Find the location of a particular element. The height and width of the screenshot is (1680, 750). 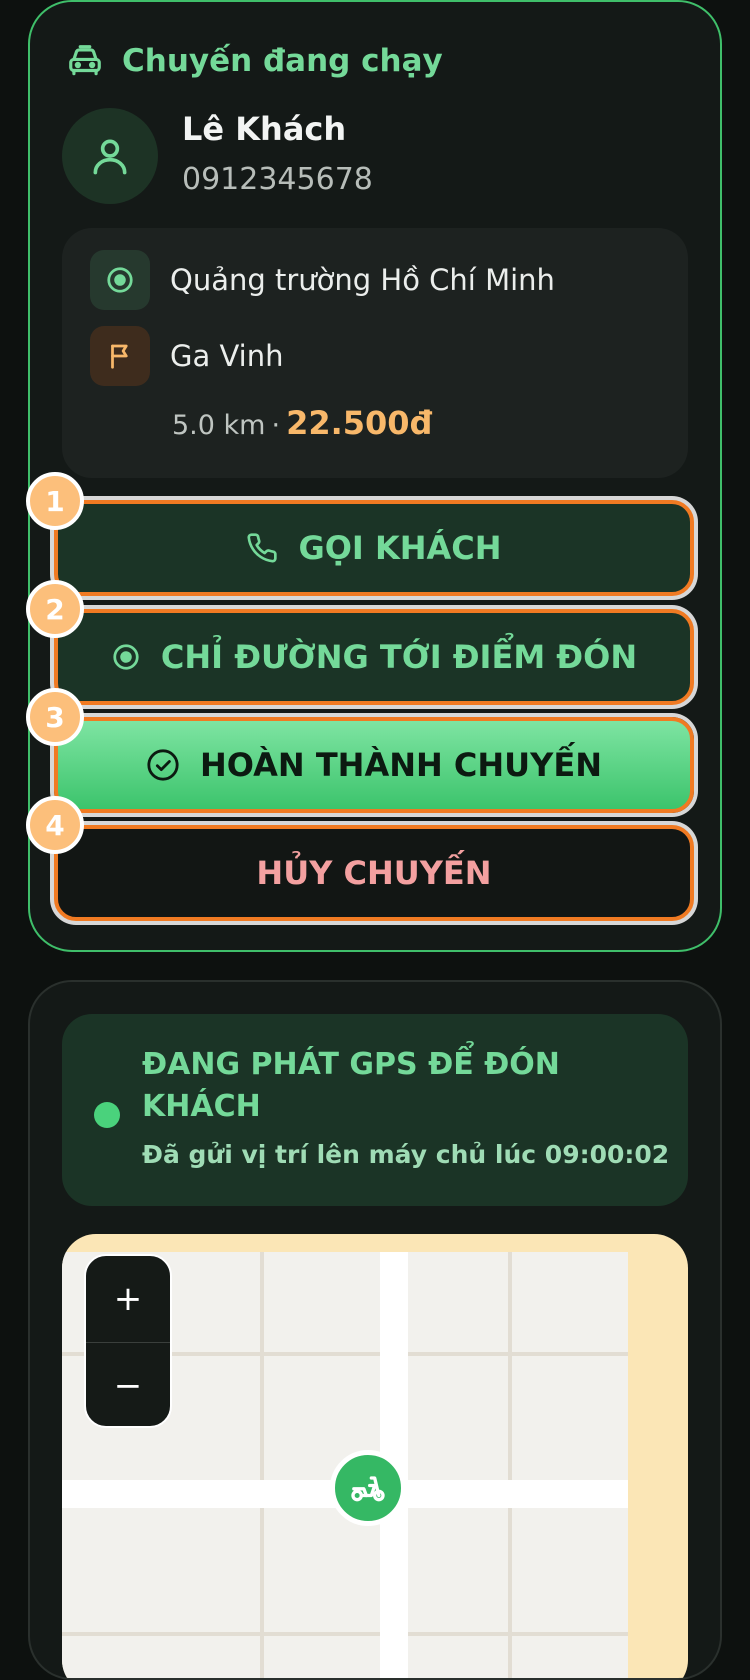

dropoff-marker is located at coordinates (120, 356).